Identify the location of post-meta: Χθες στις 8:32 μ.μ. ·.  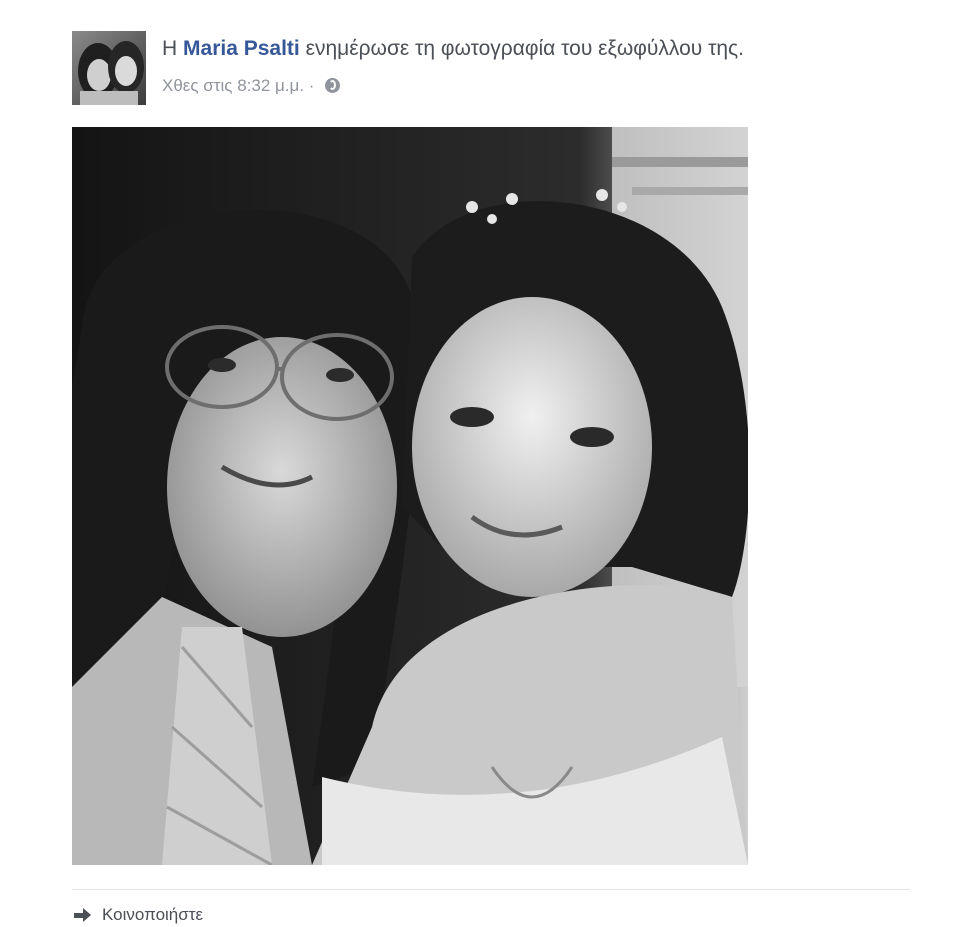
(251, 86).